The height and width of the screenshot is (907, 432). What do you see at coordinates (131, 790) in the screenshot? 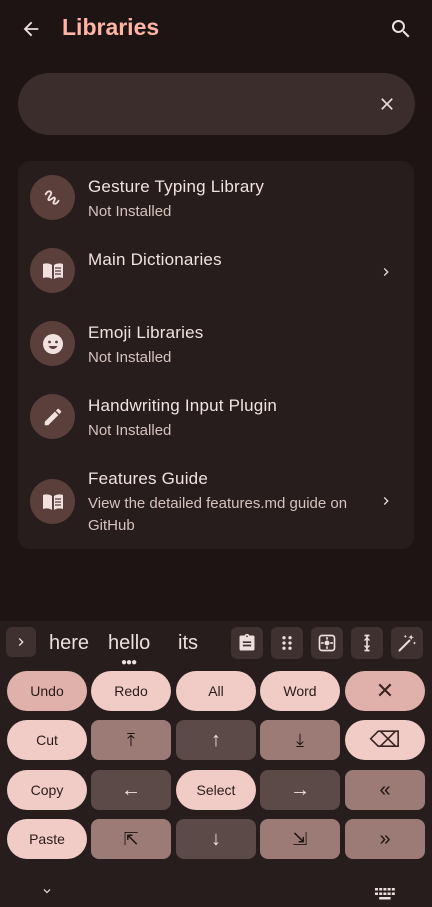
I see `arrow-left-key: ←` at bounding box center [131, 790].